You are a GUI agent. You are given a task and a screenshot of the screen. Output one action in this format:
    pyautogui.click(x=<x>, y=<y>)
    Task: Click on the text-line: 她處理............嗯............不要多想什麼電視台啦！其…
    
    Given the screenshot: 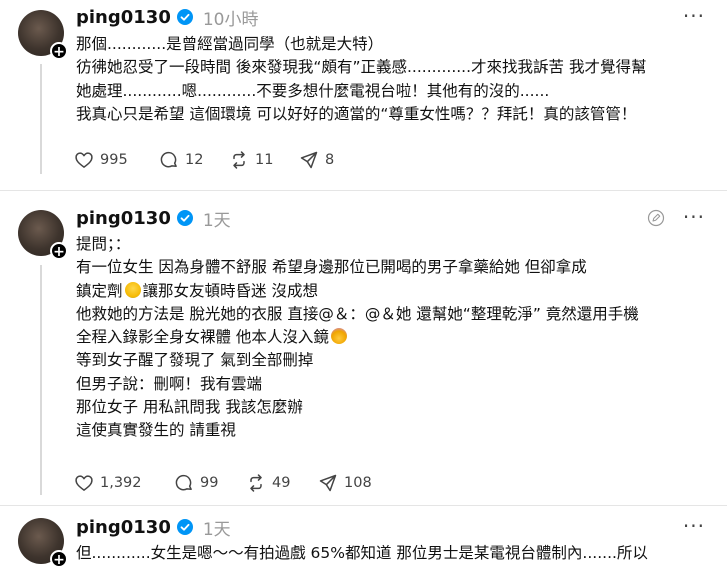 What is the action you would take?
    pyautogui.click(x=313, y=90)
    